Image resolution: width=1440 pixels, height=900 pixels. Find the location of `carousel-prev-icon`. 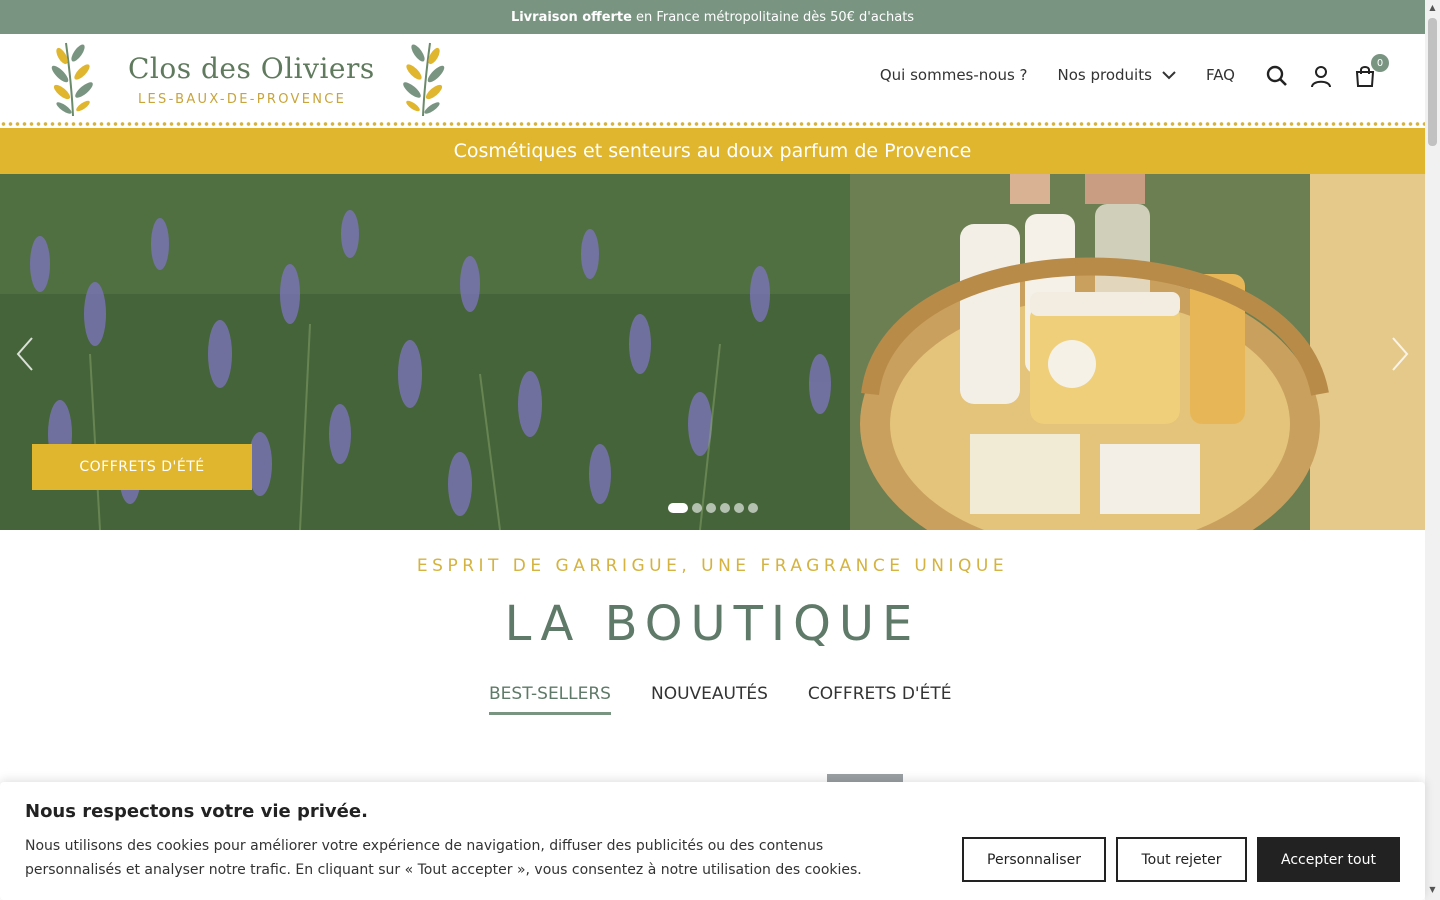

carousel-prev-icon is located at coordinates (25, 354).